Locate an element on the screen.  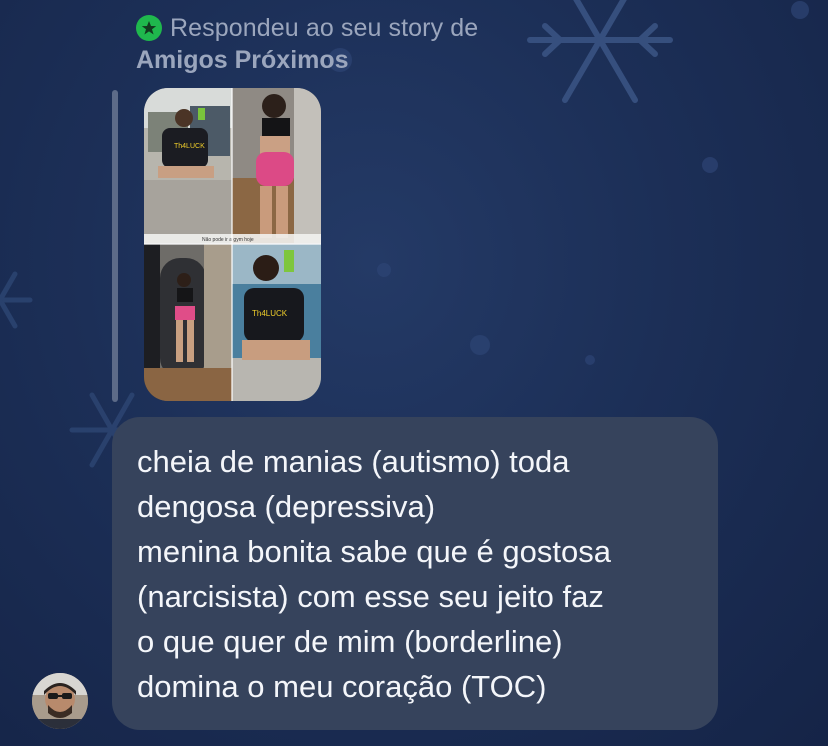
avatar-image is located at coordinates (60, 701).